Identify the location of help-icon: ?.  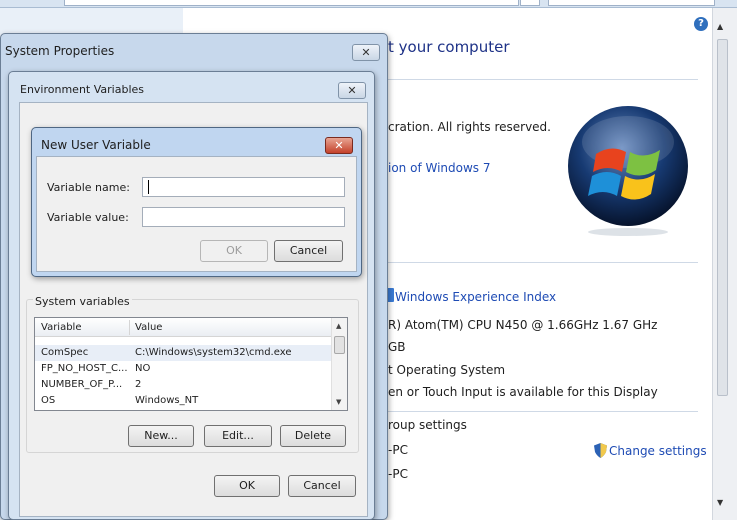
(701, 24).